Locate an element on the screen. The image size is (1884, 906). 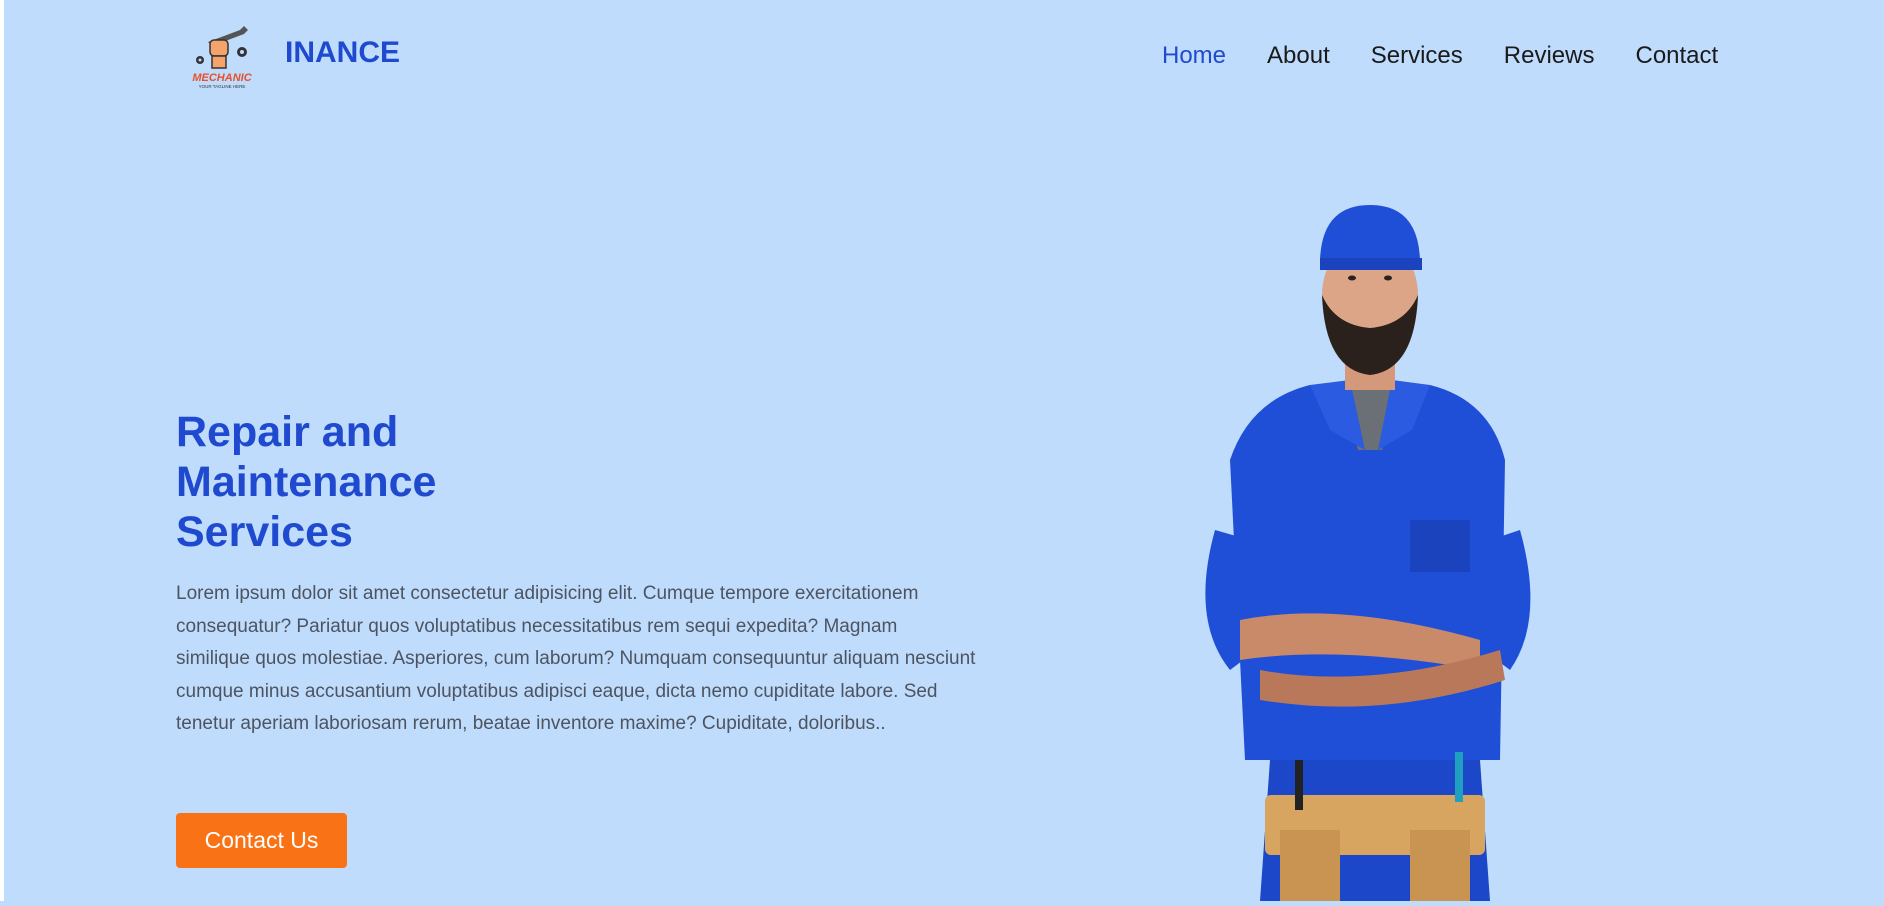
nav-about: About is located at coordinates (1298, 56).